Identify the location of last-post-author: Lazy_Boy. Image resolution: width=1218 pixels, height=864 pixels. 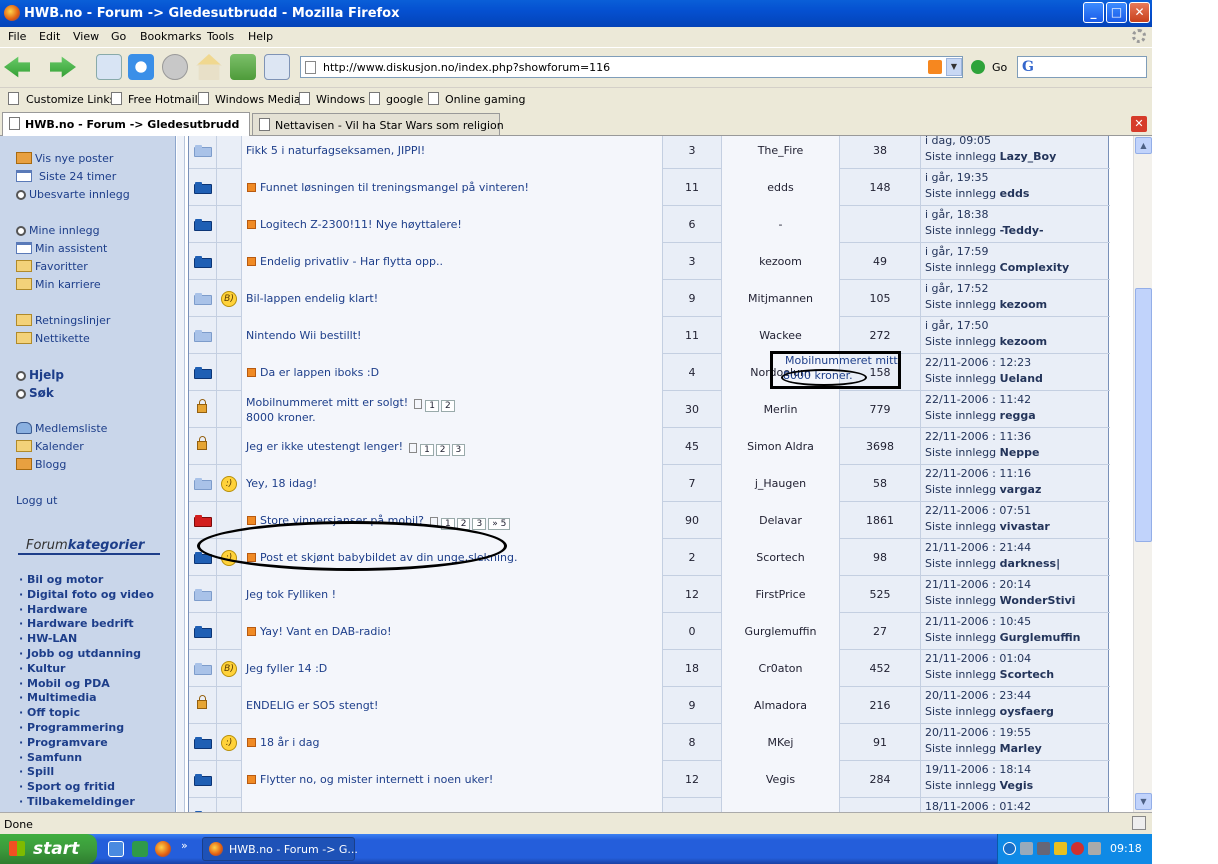
(1028, 156).